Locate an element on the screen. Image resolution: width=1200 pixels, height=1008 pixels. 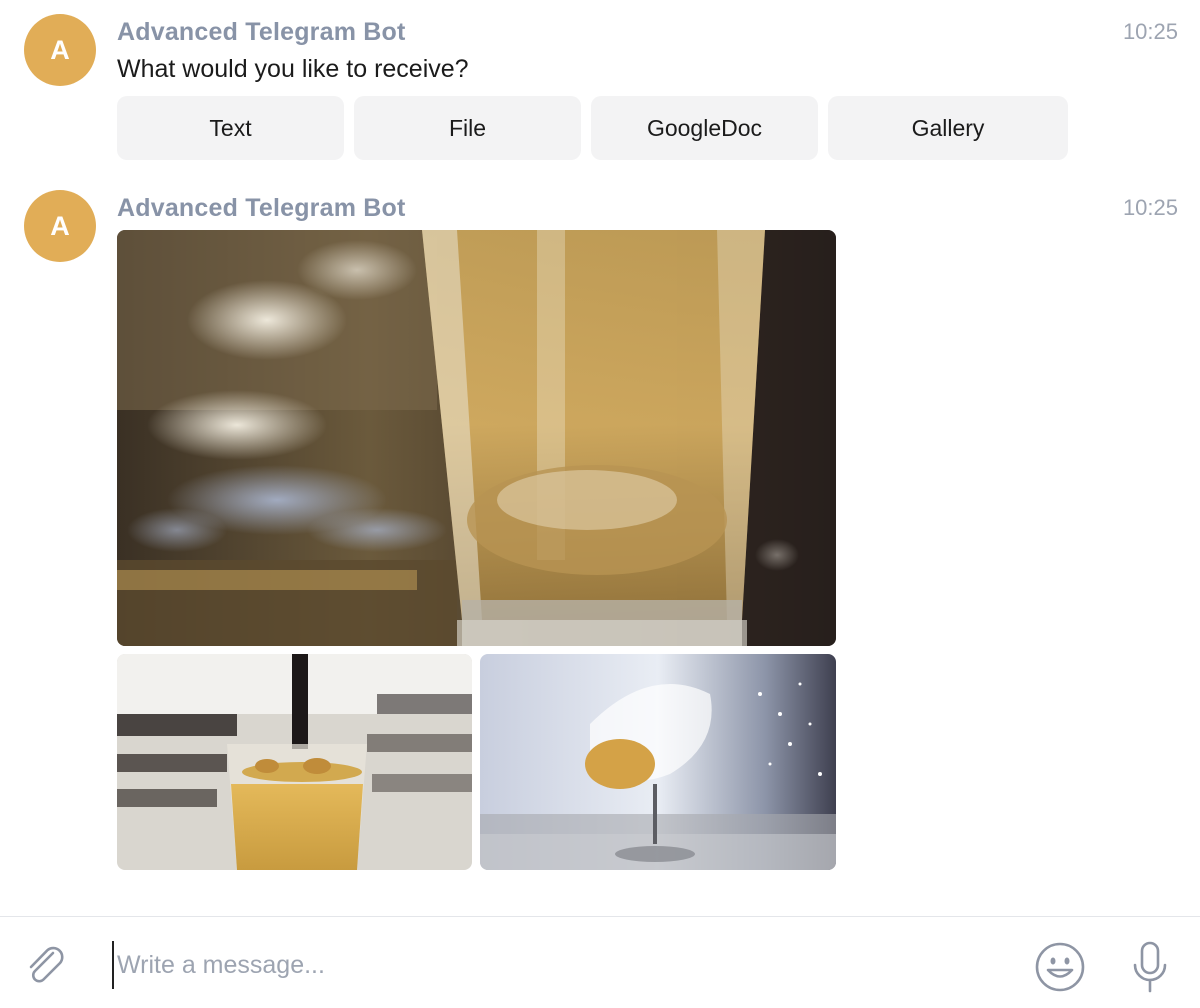
keyboard-button-text: Text is located at coordinates (230, 128).